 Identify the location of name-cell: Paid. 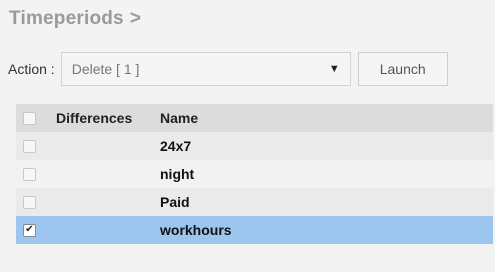
(326, 202).